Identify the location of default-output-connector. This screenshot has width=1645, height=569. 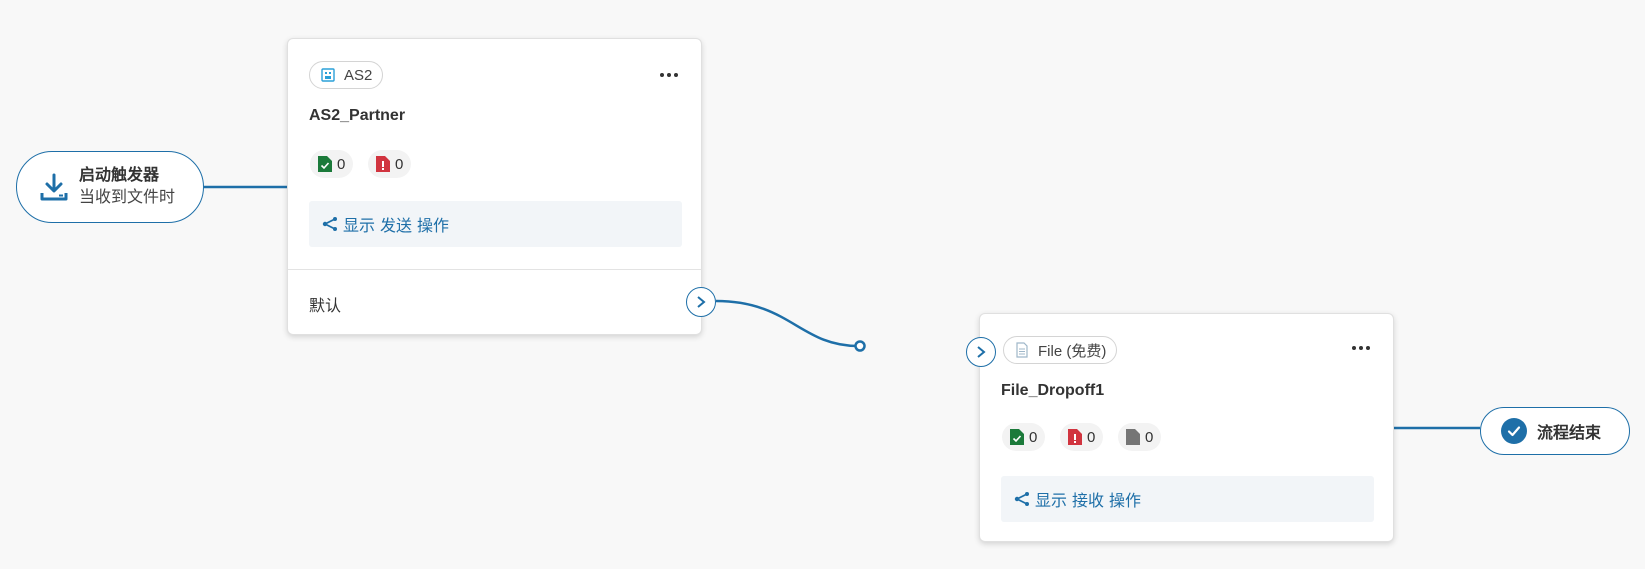
(787, 323).